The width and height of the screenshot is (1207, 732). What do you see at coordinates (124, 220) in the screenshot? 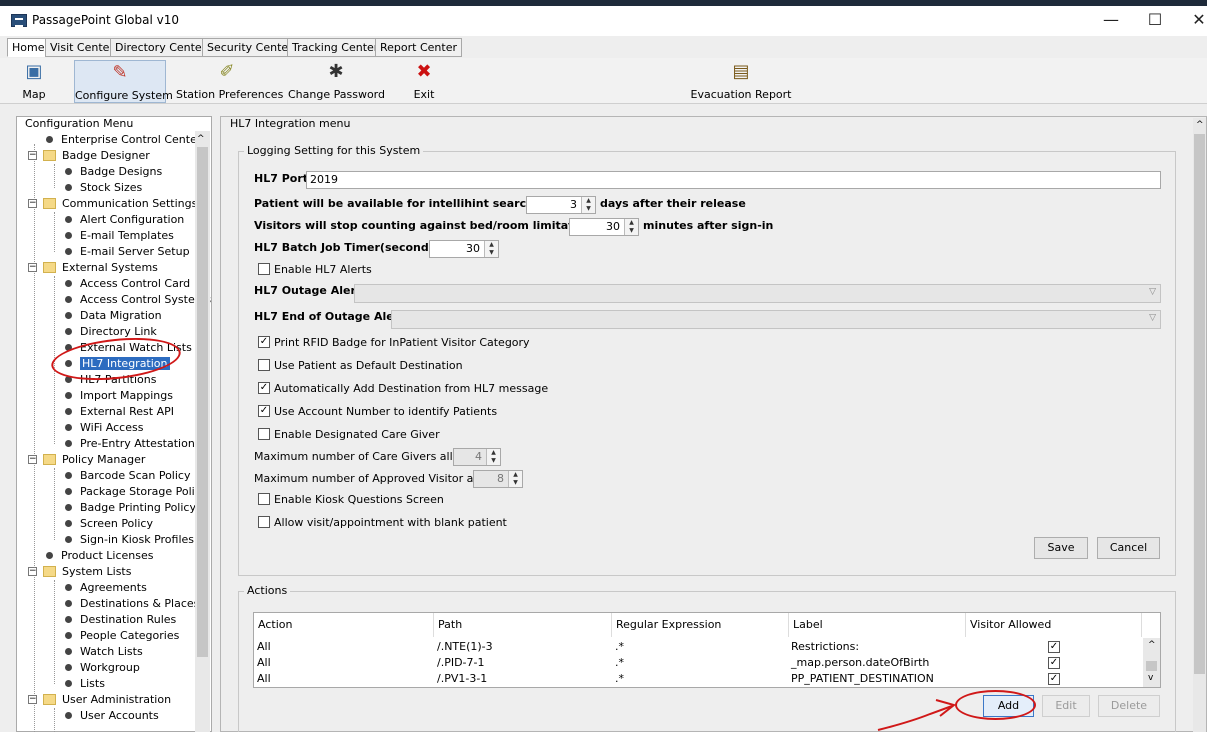
I see `tree-item: Alert Configuration` at bounding box center [124, 220].